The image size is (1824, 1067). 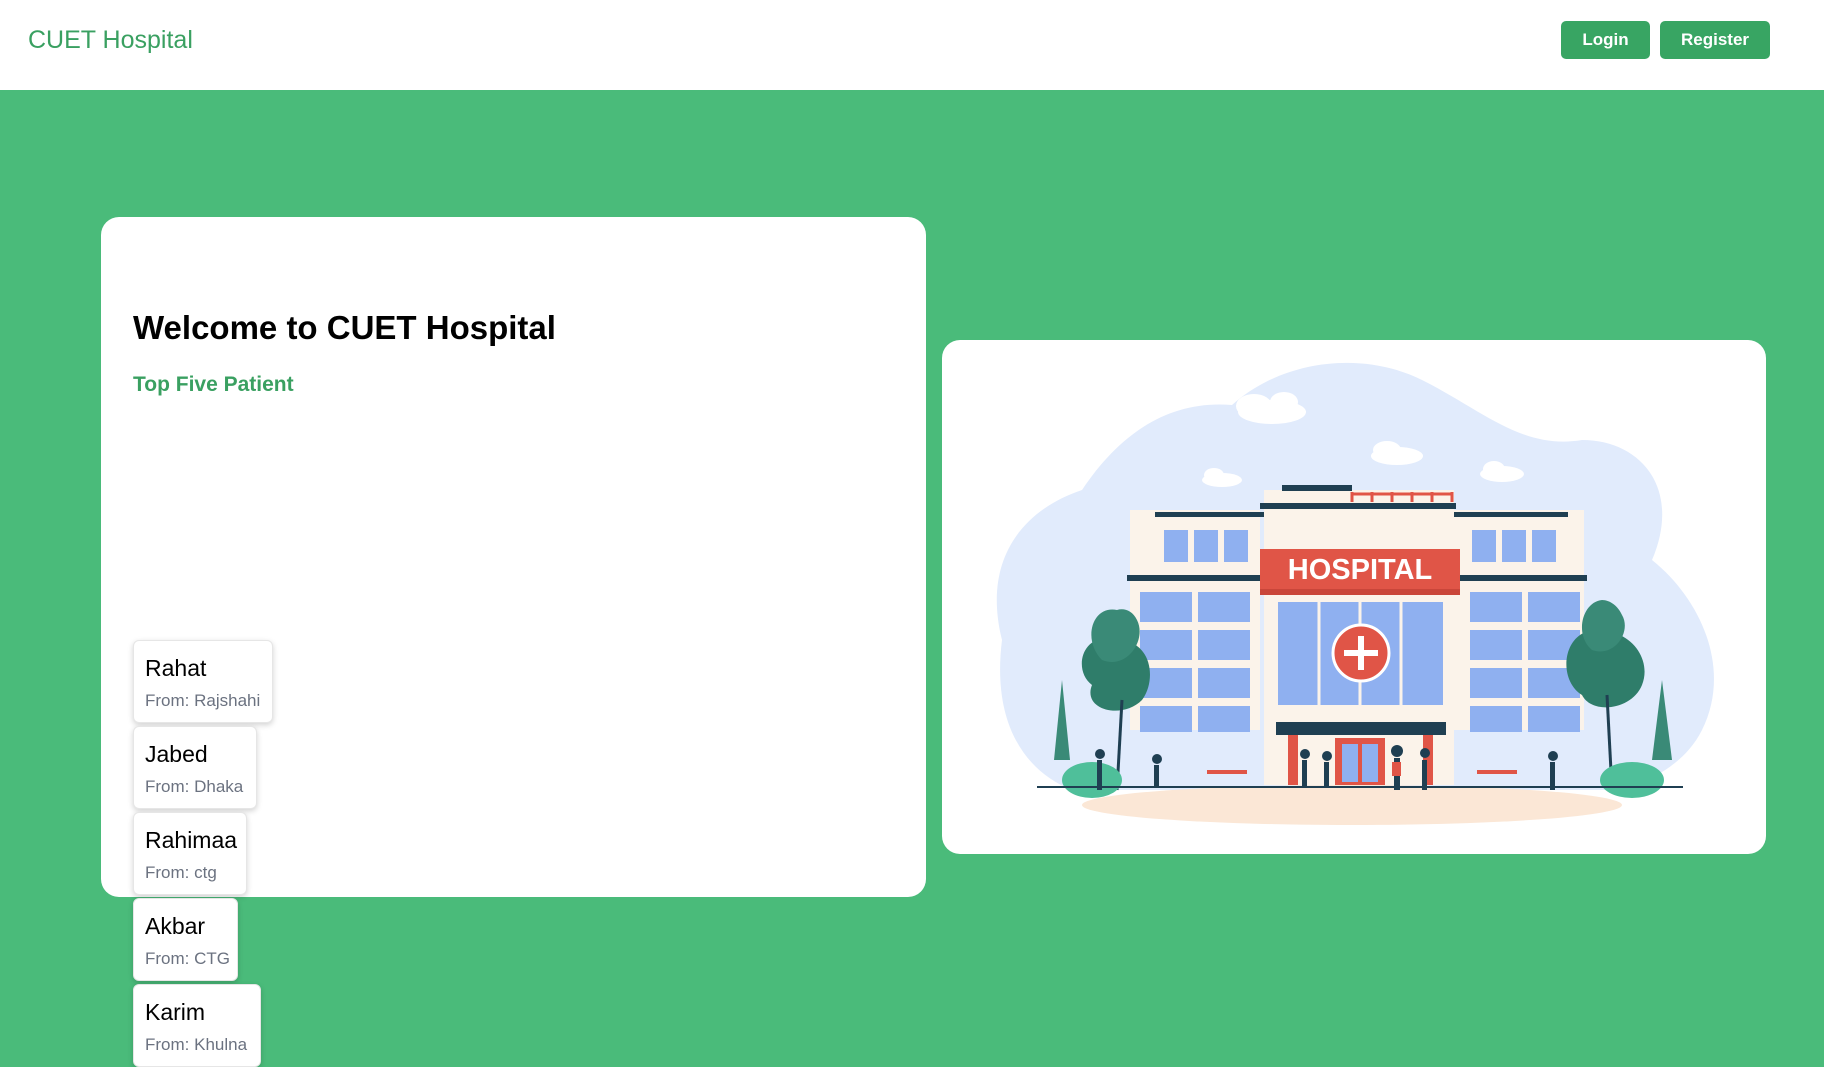 What do you see at coordinates (203, 700) in the screenshot?
I see `patient-location: From: Rajshahi` at bounding box center [203, 700].